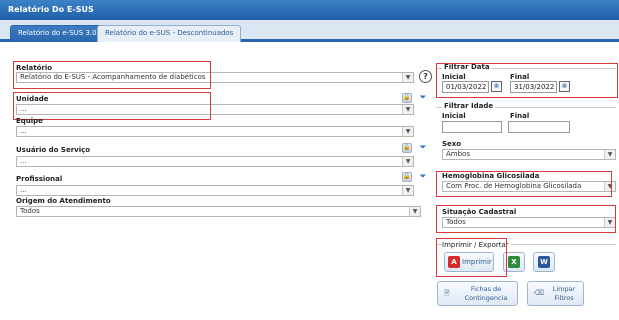  Describe the element at coordinates (514, 262) in the screenshot. I see `excel-icon: X` at that location.